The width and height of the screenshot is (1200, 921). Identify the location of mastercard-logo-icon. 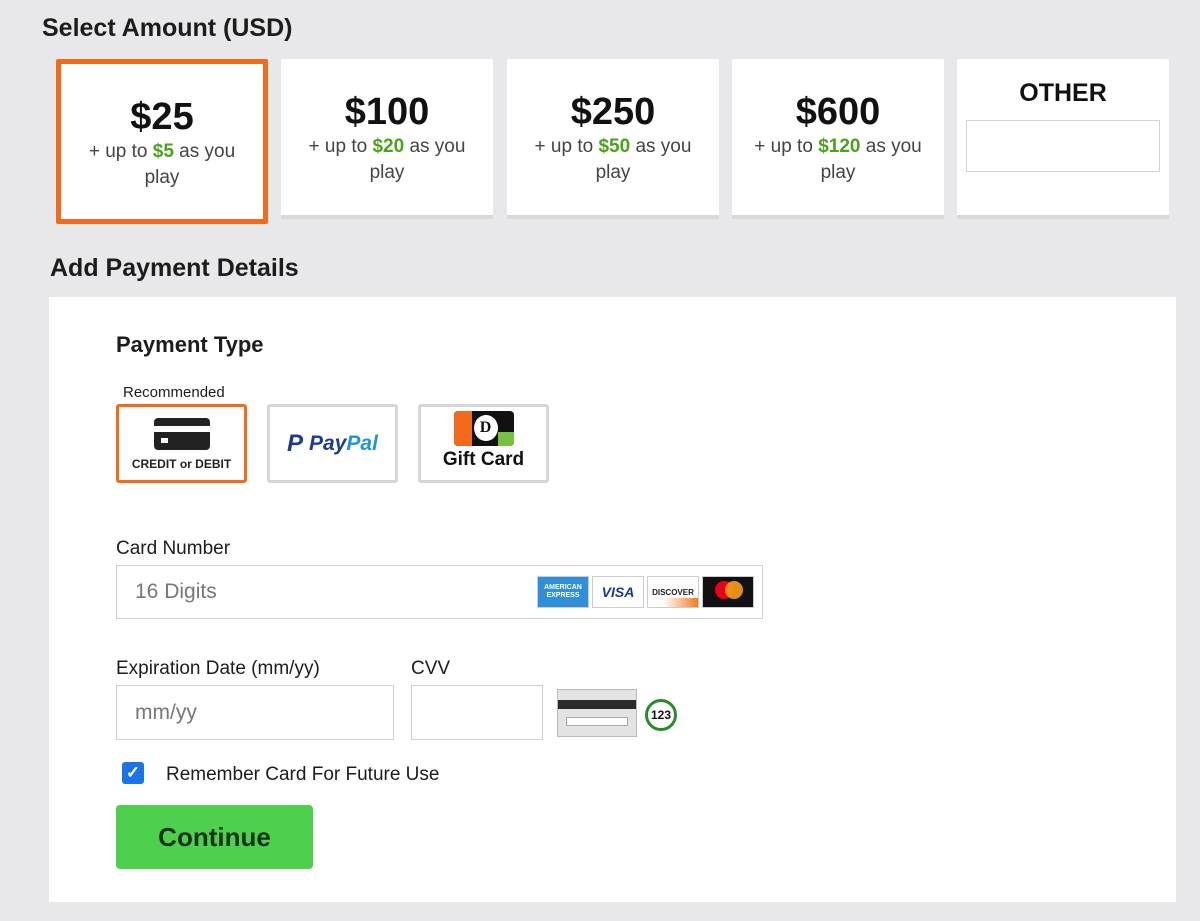
(728, 592).